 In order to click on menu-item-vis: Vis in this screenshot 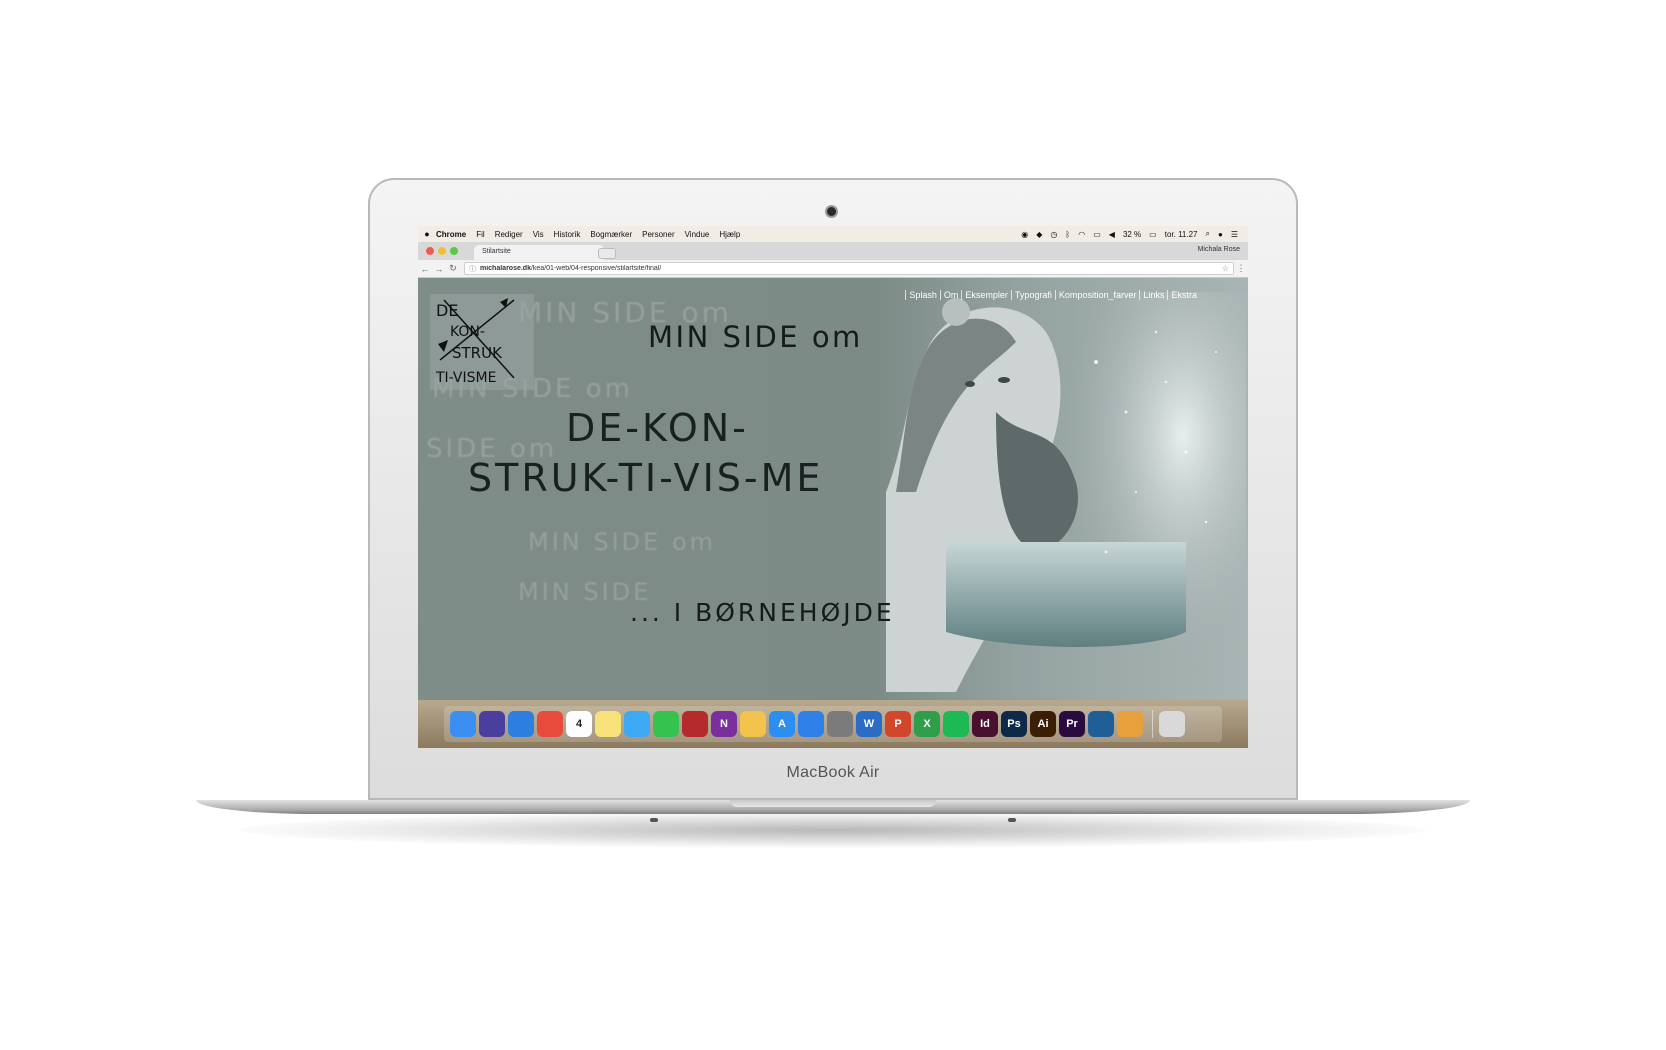, I will do `click(538, 234)`.